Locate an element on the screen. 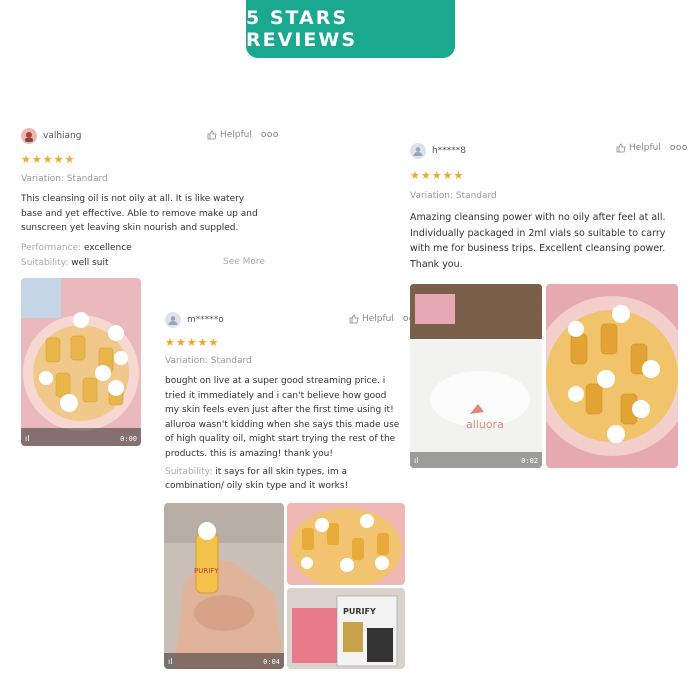 The width and height of the screenshot is (700, 700). hand-holding-vial-image: PURIFY is located at coordinates (224, 586).